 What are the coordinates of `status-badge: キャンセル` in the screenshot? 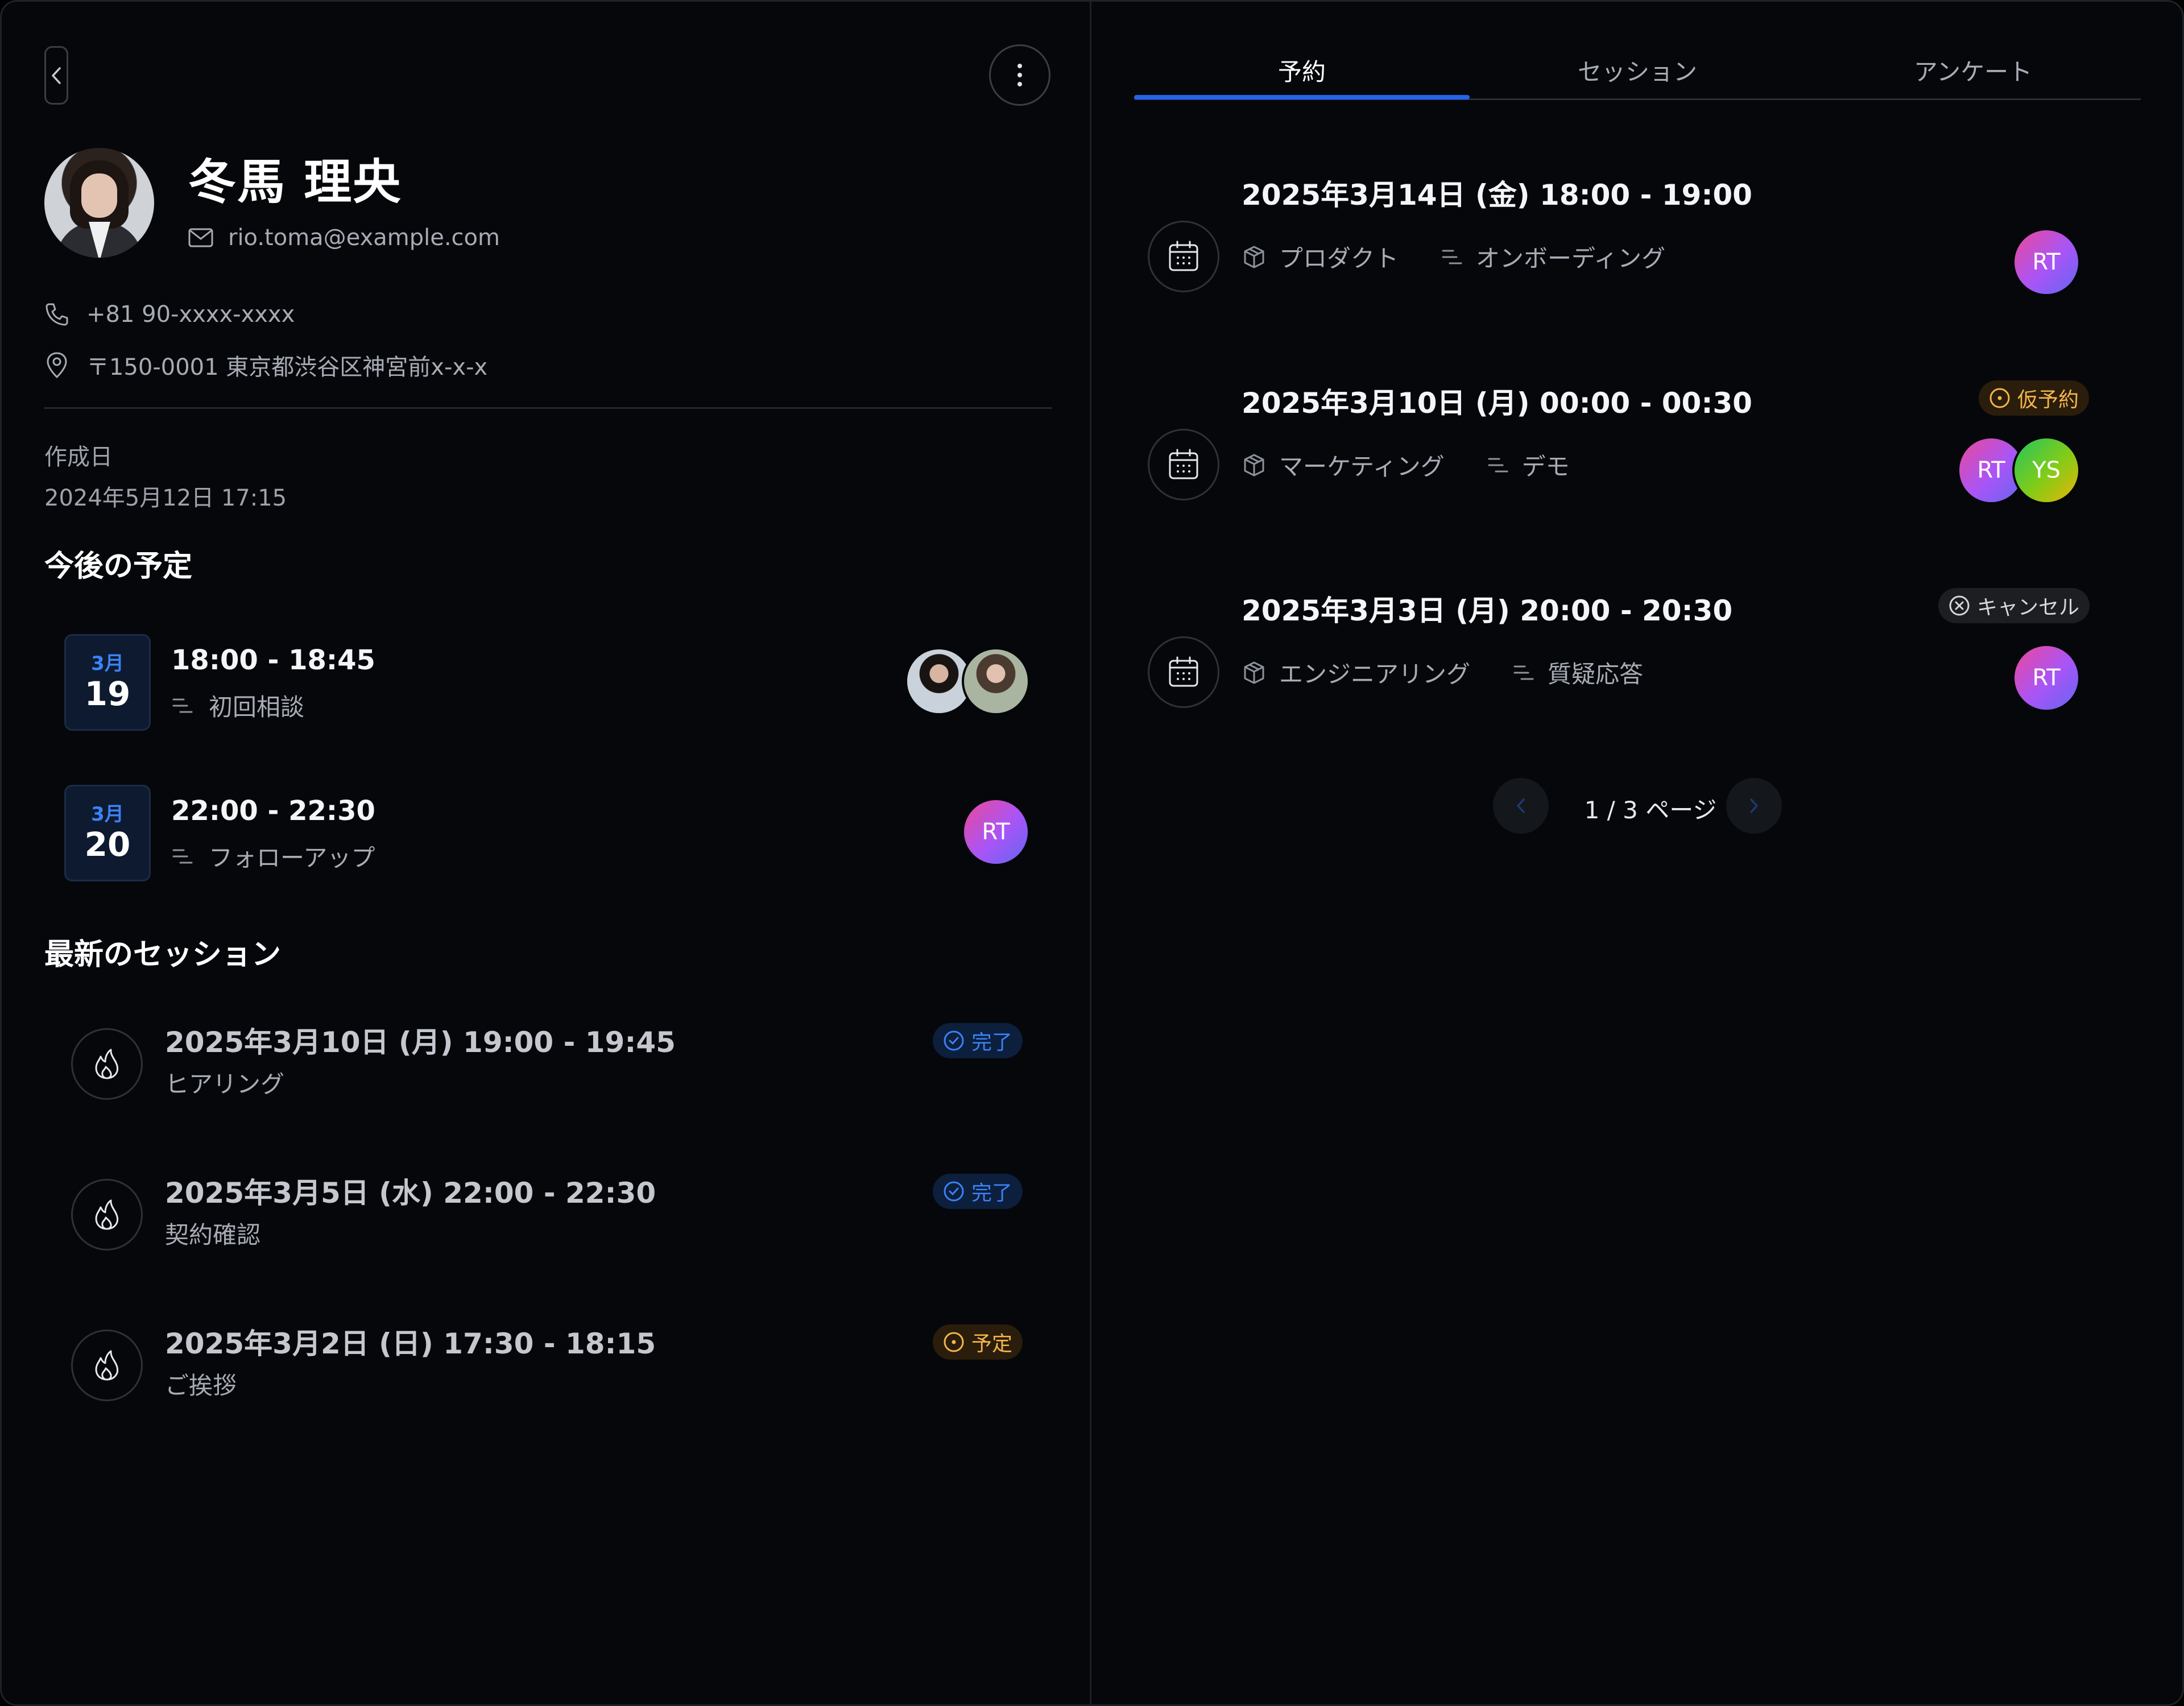 It's located at (2014, 606).